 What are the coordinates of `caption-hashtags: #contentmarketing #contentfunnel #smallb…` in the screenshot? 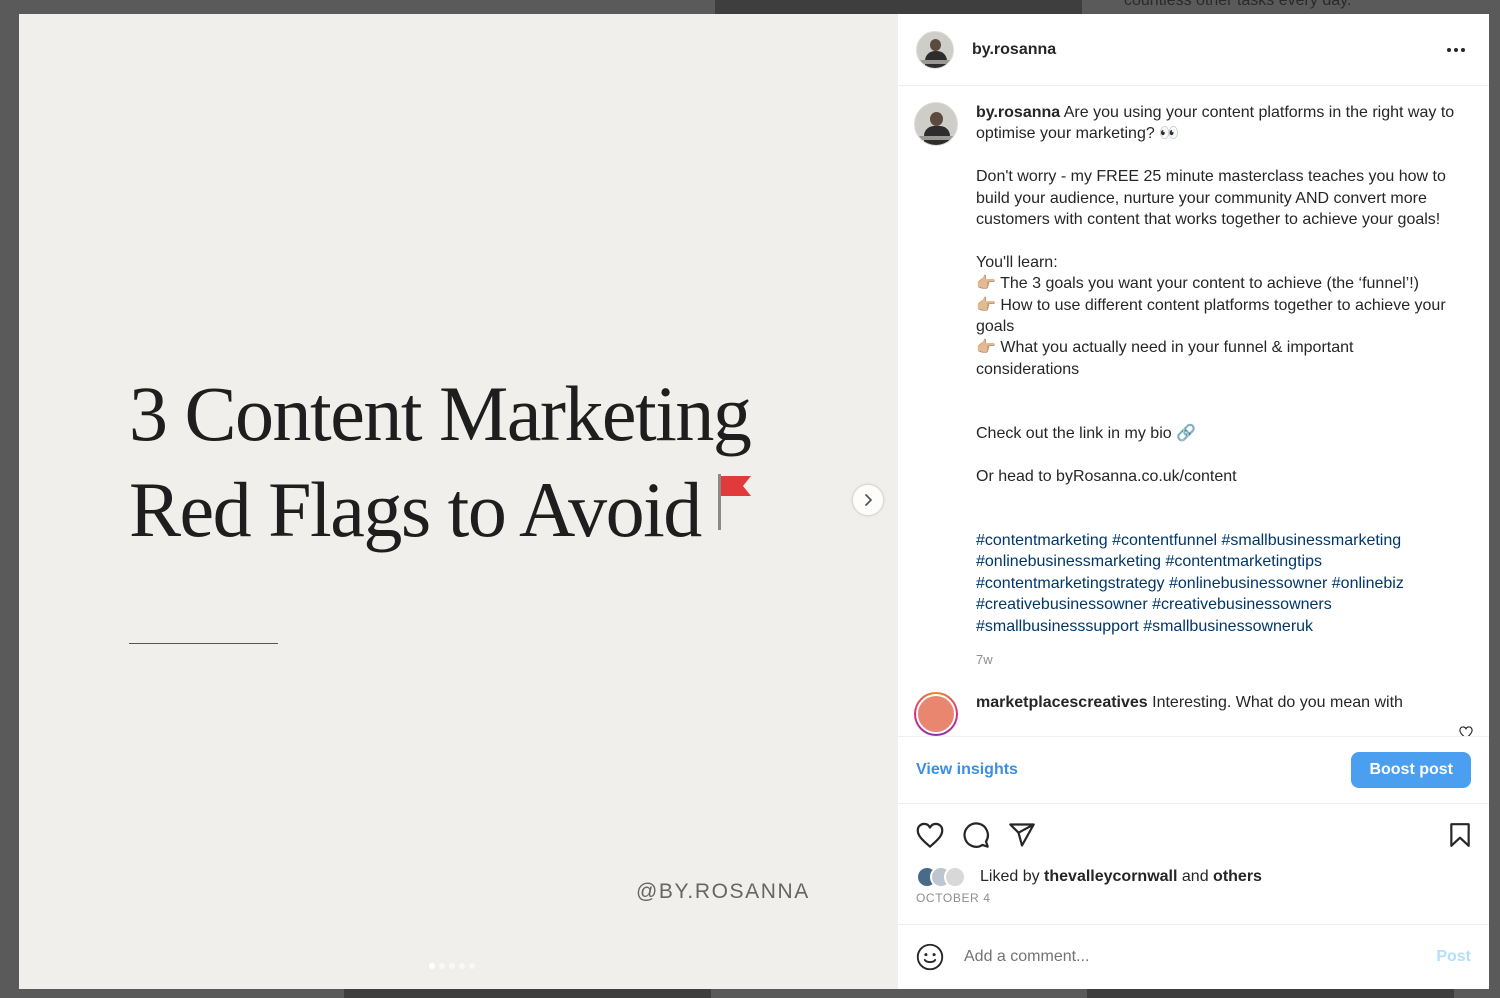 It's located at (1216, 583).